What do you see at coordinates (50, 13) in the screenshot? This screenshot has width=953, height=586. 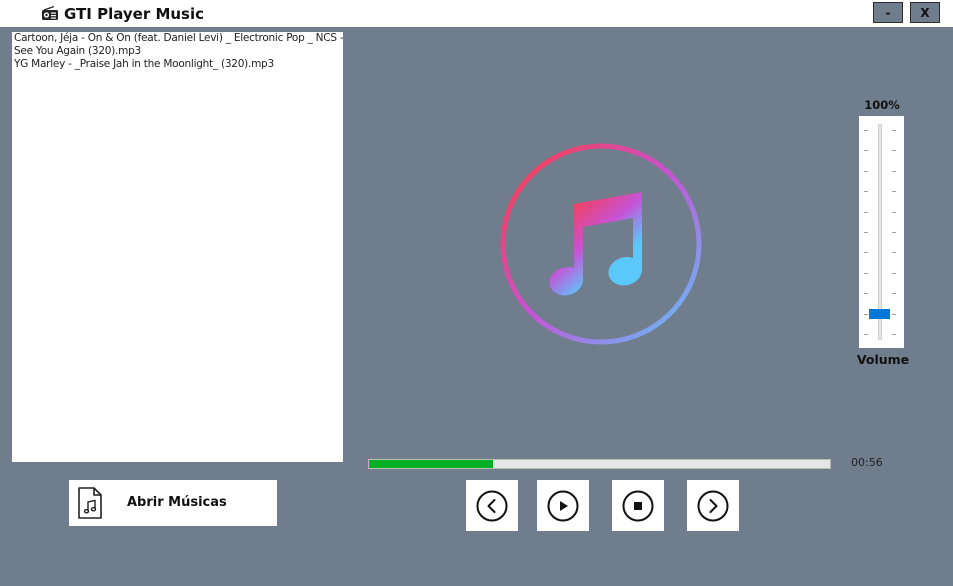 I see `radio-icon` at bounding box center [50, 13].